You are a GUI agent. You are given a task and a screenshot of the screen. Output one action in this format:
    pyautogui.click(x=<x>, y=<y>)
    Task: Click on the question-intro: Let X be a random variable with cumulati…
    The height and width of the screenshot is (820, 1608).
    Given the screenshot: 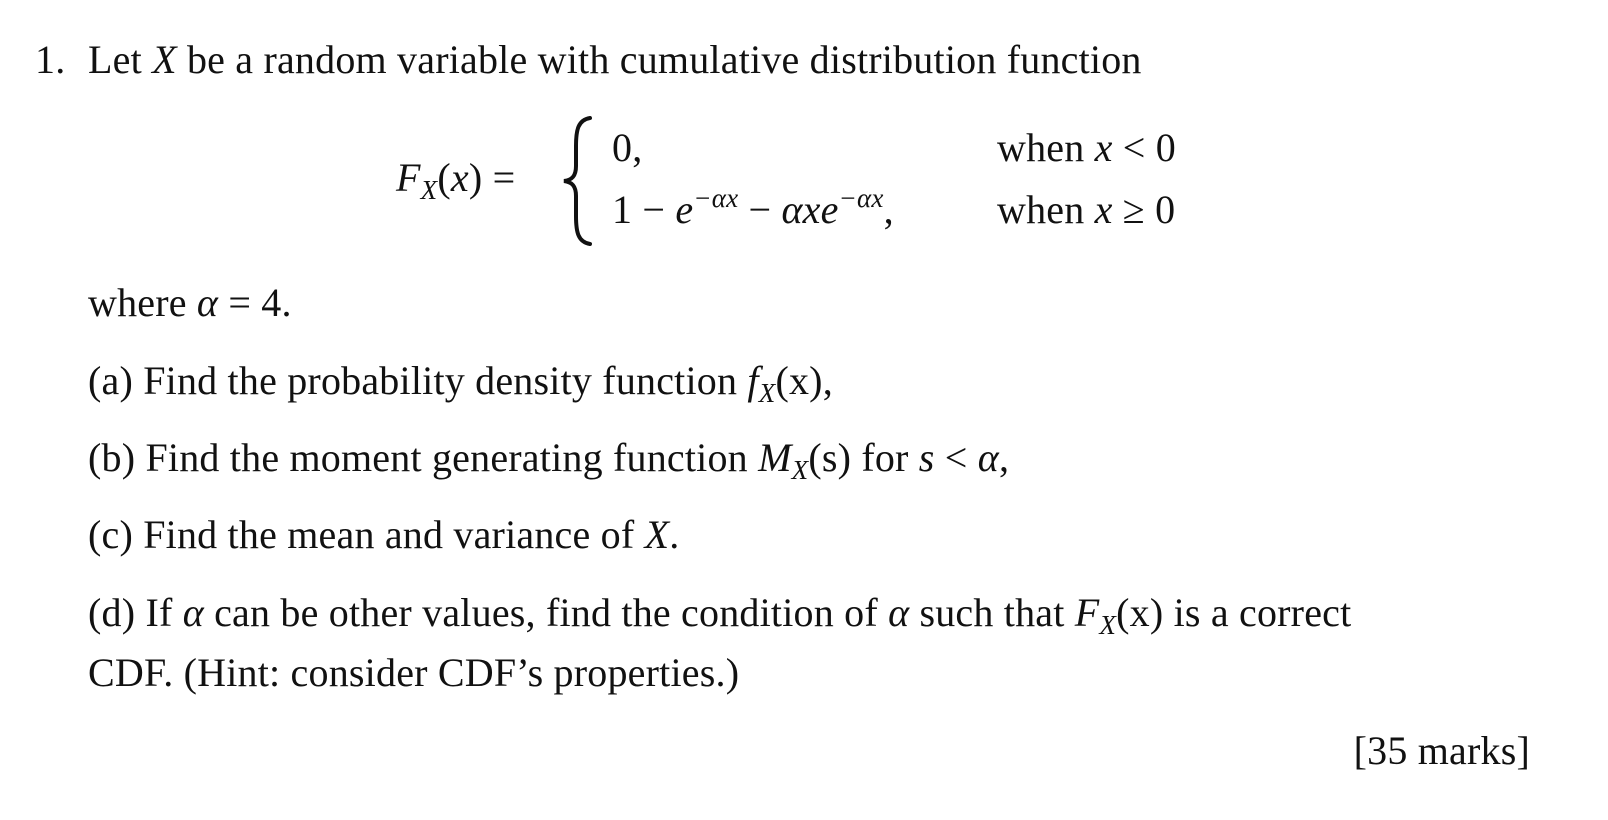 What is the action you would take?
    pyautogui.click(x=615, y=60)
    